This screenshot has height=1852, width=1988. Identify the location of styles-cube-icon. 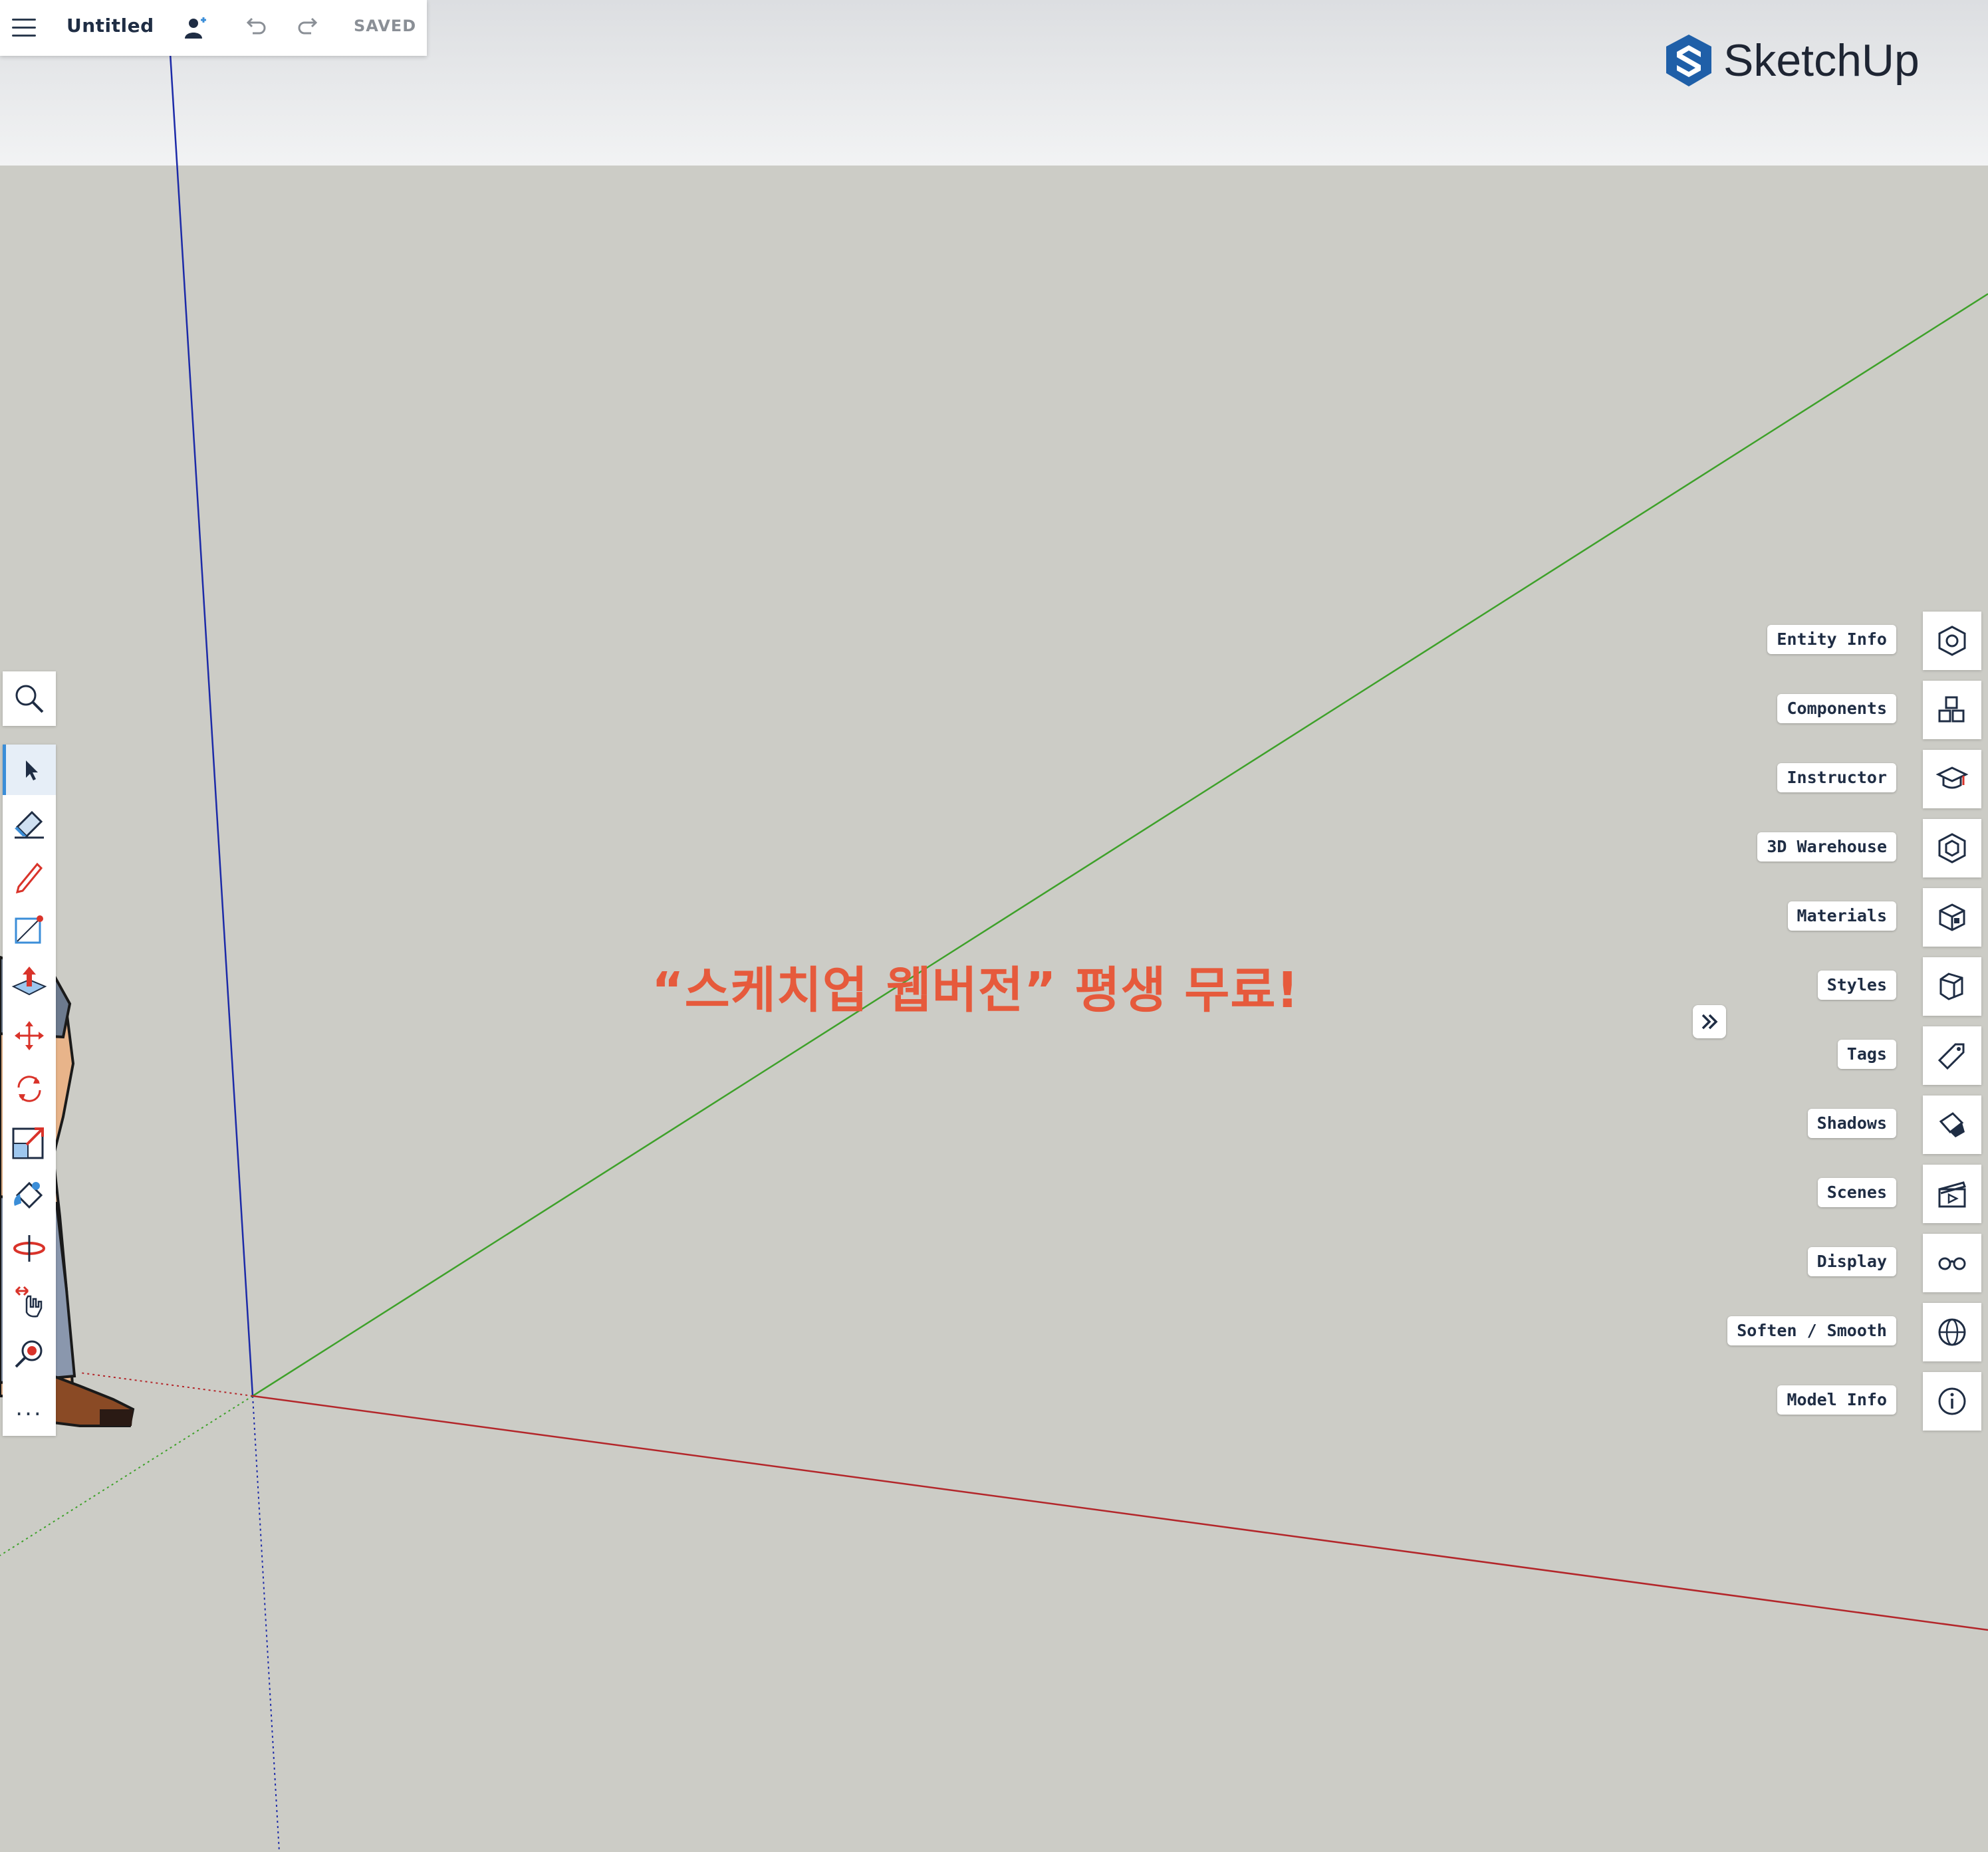
(1951, 986).